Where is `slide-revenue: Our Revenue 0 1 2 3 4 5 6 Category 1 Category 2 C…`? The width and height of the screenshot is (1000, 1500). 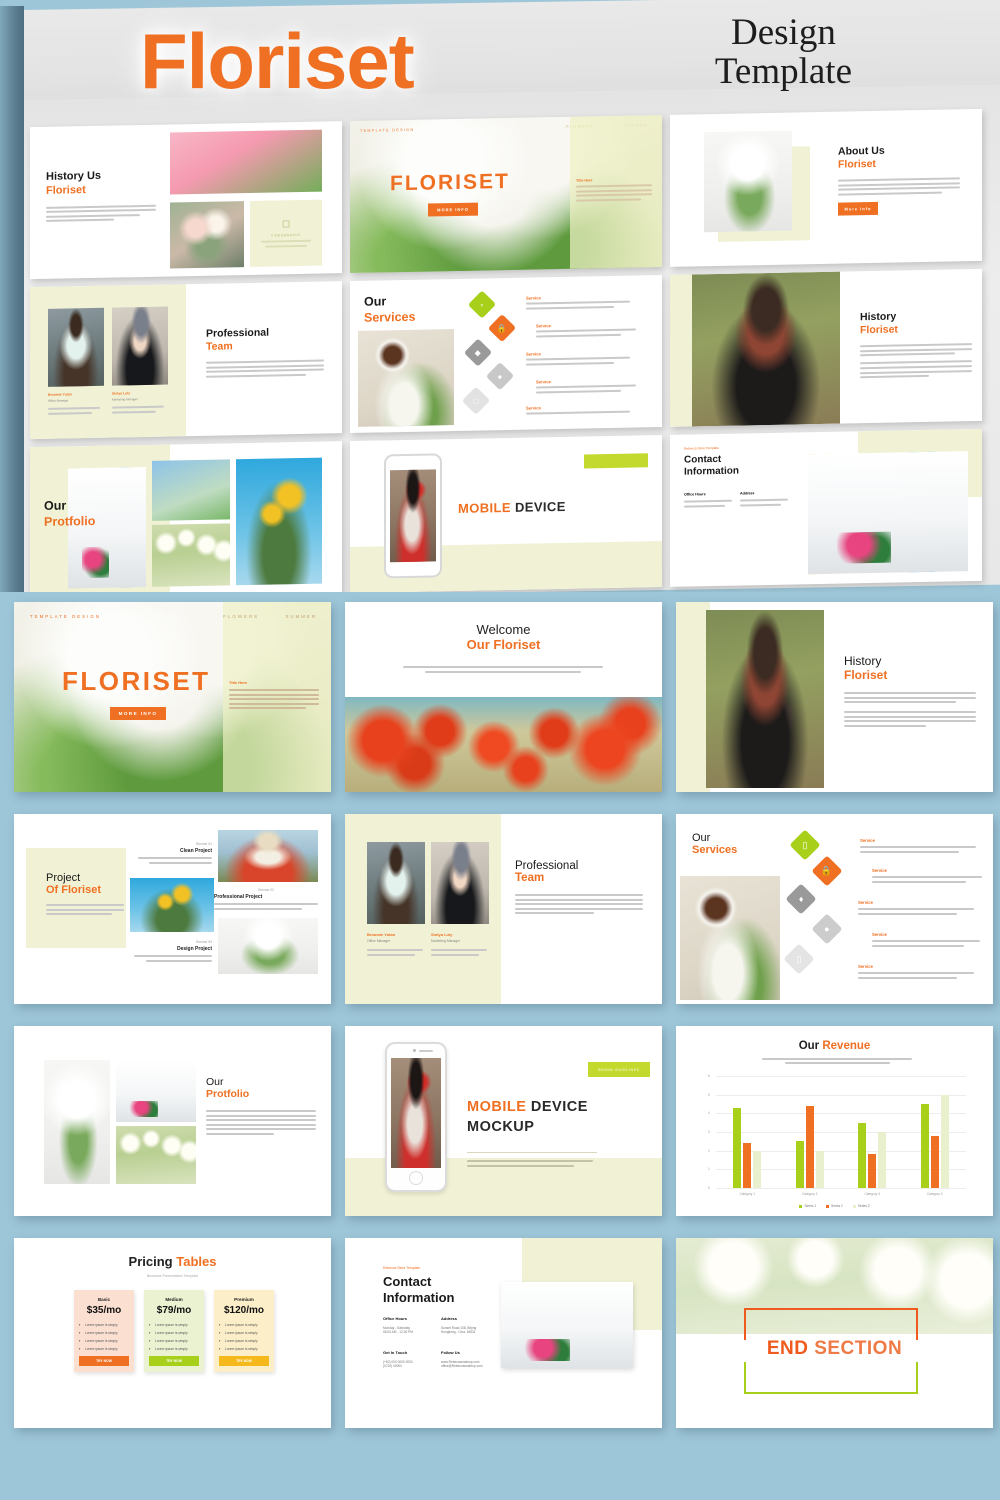
slide-revenue: Our Revenue 0 1 2 3 4 5 6 Category 1 Category 2 C… is located at coordinates (834, 1121).